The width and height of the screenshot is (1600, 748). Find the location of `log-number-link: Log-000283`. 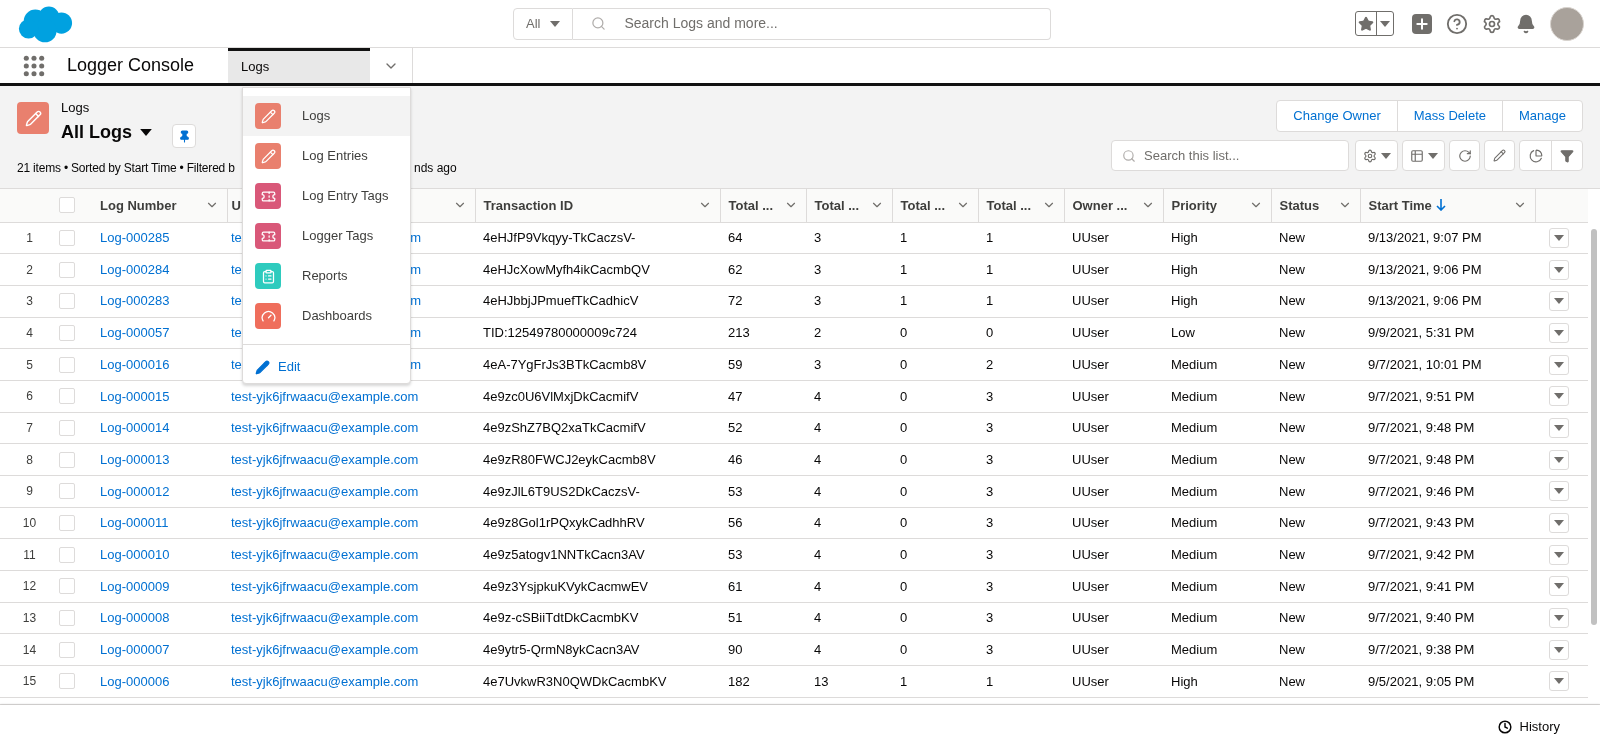

log-number-link: Log-000283 is located at coordinates (135, 301).